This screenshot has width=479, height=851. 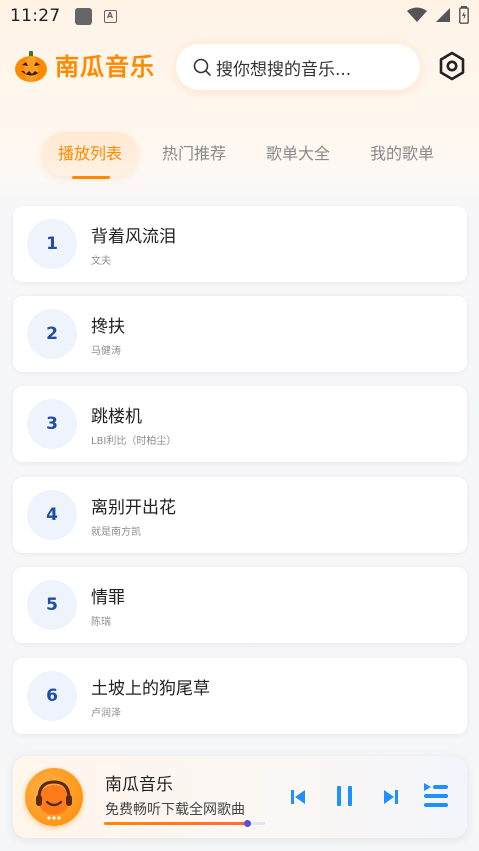 What do you see at coordinates (83, 16) in the screenshot?
I see `notification-app-icon` at bounding box center [83, 16].